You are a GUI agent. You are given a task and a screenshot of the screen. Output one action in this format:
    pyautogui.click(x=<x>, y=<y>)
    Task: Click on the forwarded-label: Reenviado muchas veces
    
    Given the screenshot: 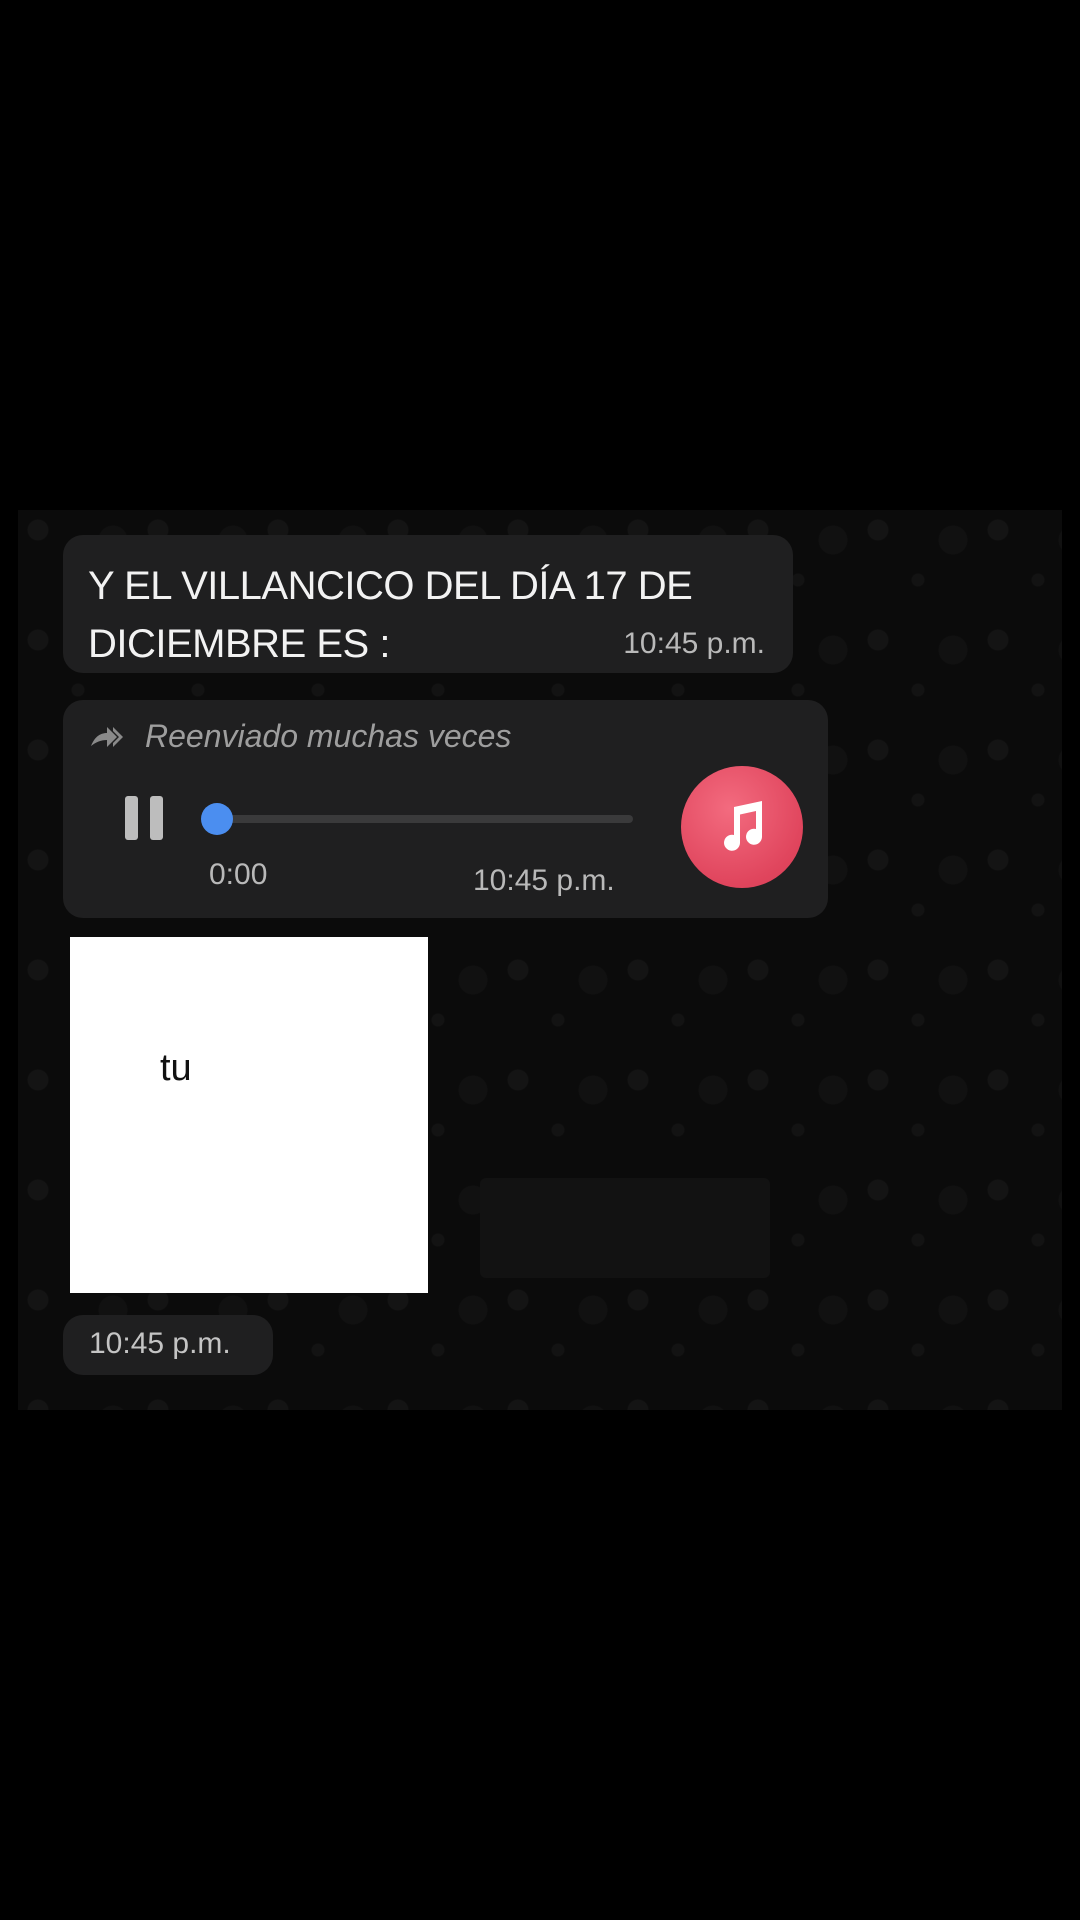 What is the action you would take?
    pyautogui.click(x=300, y=736)
    